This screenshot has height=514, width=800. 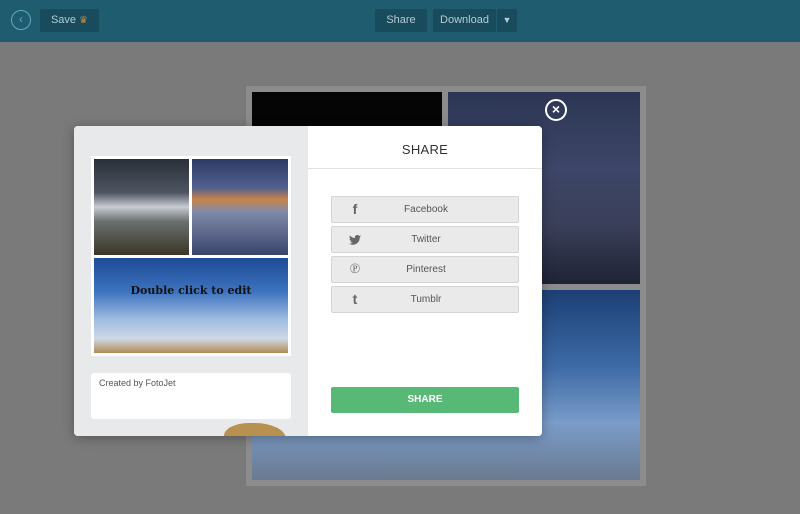 What do you see at coordinates (355, 239) in the screenshot?
I see `twitter-icon` at bounding box center [355, 239].